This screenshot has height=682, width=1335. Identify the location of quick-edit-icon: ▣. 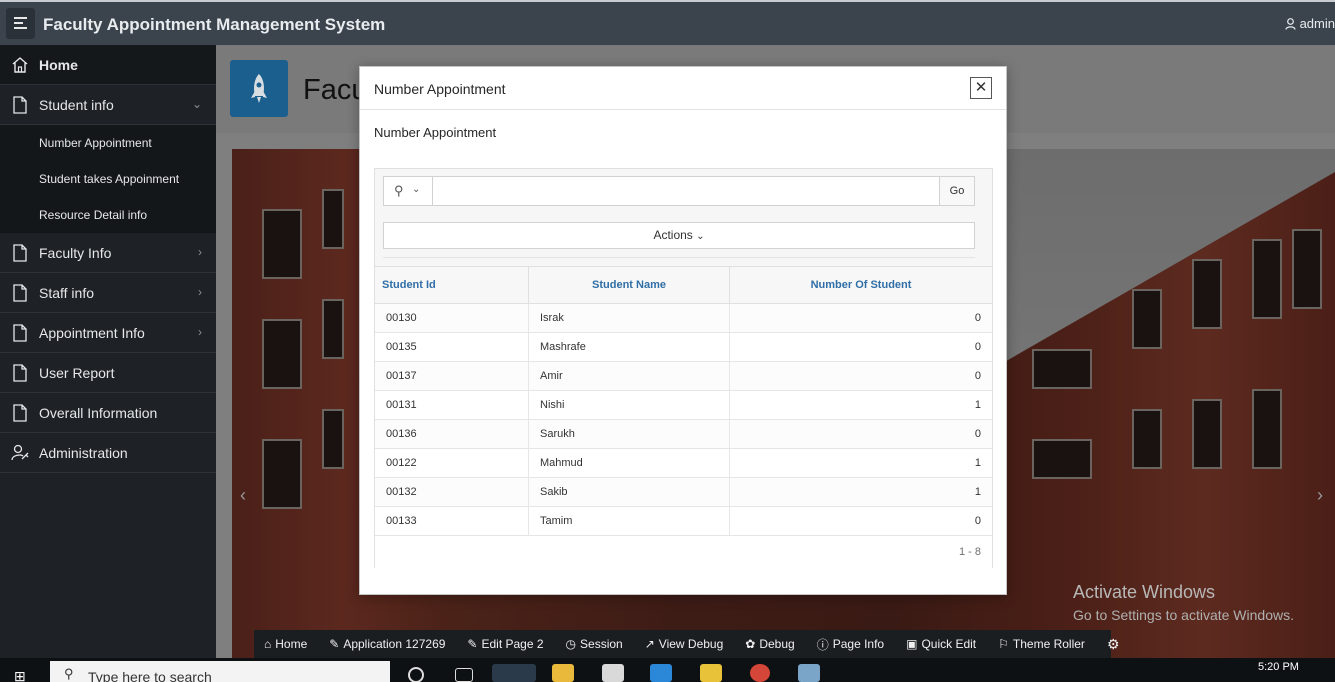
(912, 644).